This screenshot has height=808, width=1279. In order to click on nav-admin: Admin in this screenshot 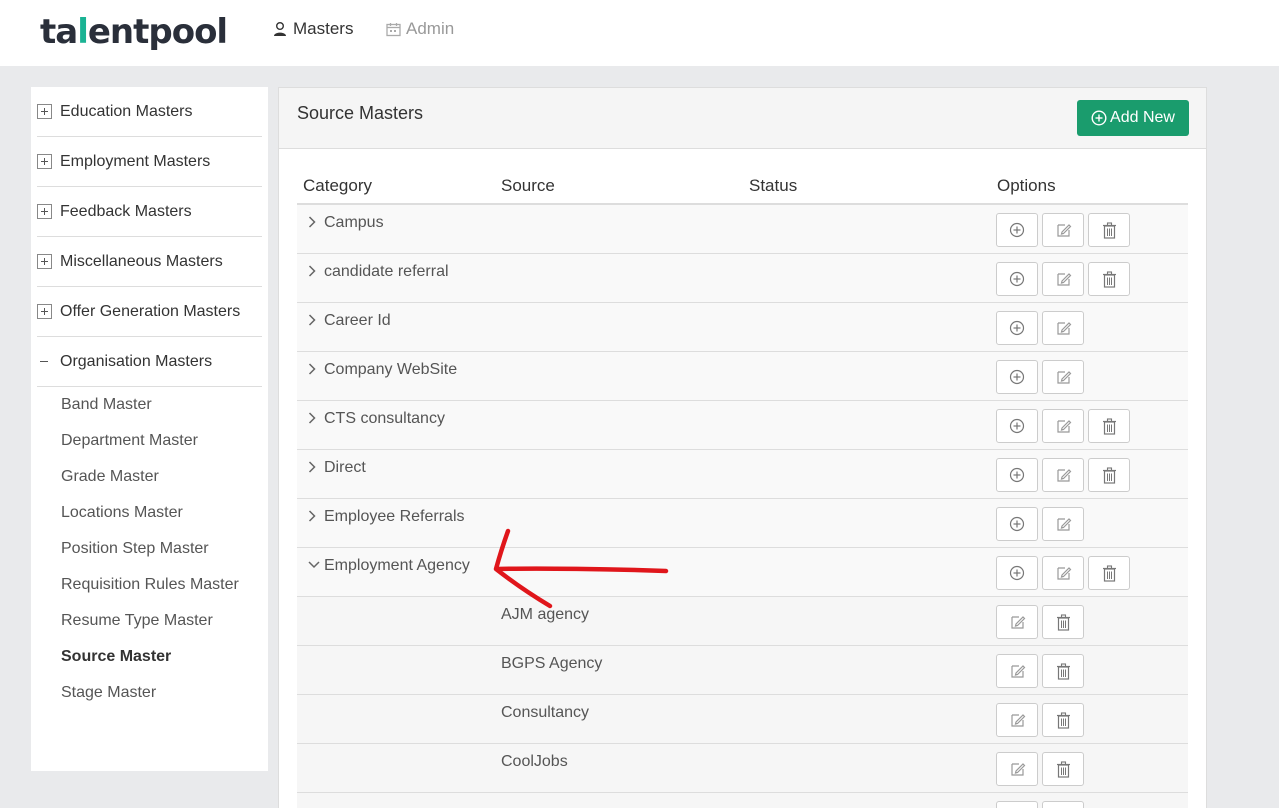, I will do `click(420, 29)`.